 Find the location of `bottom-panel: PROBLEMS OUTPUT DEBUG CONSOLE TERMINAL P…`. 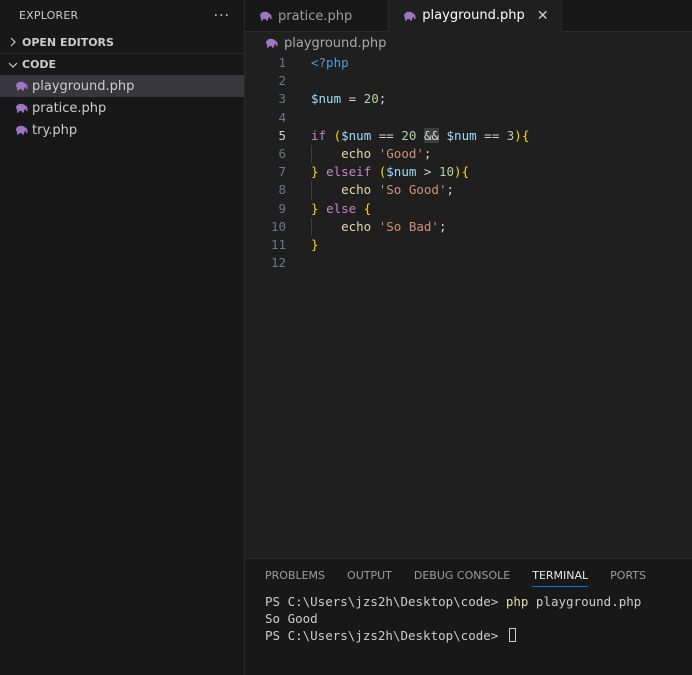

bottom-panel: PROBLEMS OUTPUT DEBUG CONSOLE TERMINAL P… is located at coordinates (468, 616).